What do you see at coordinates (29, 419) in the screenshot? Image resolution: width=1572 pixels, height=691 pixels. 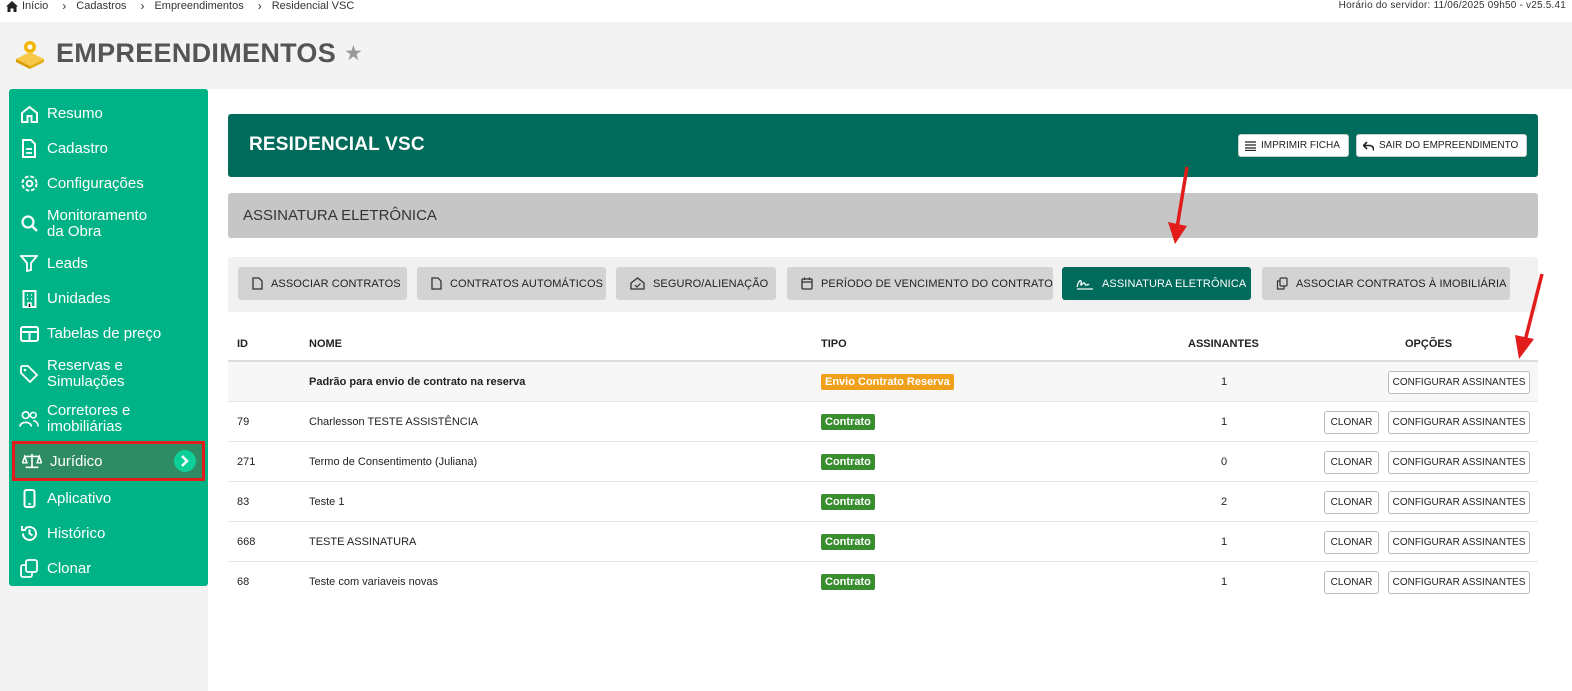 I see `users-icon` at bounding box center [29, 419].